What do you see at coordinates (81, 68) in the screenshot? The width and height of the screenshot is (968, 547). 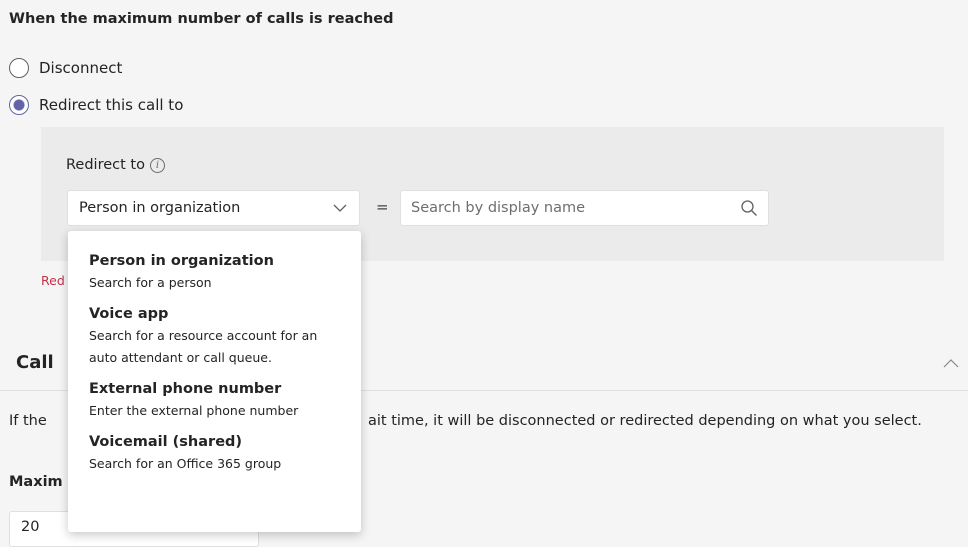 I see `disconnect-label: Disconnect` at bounding box center [81, 68].